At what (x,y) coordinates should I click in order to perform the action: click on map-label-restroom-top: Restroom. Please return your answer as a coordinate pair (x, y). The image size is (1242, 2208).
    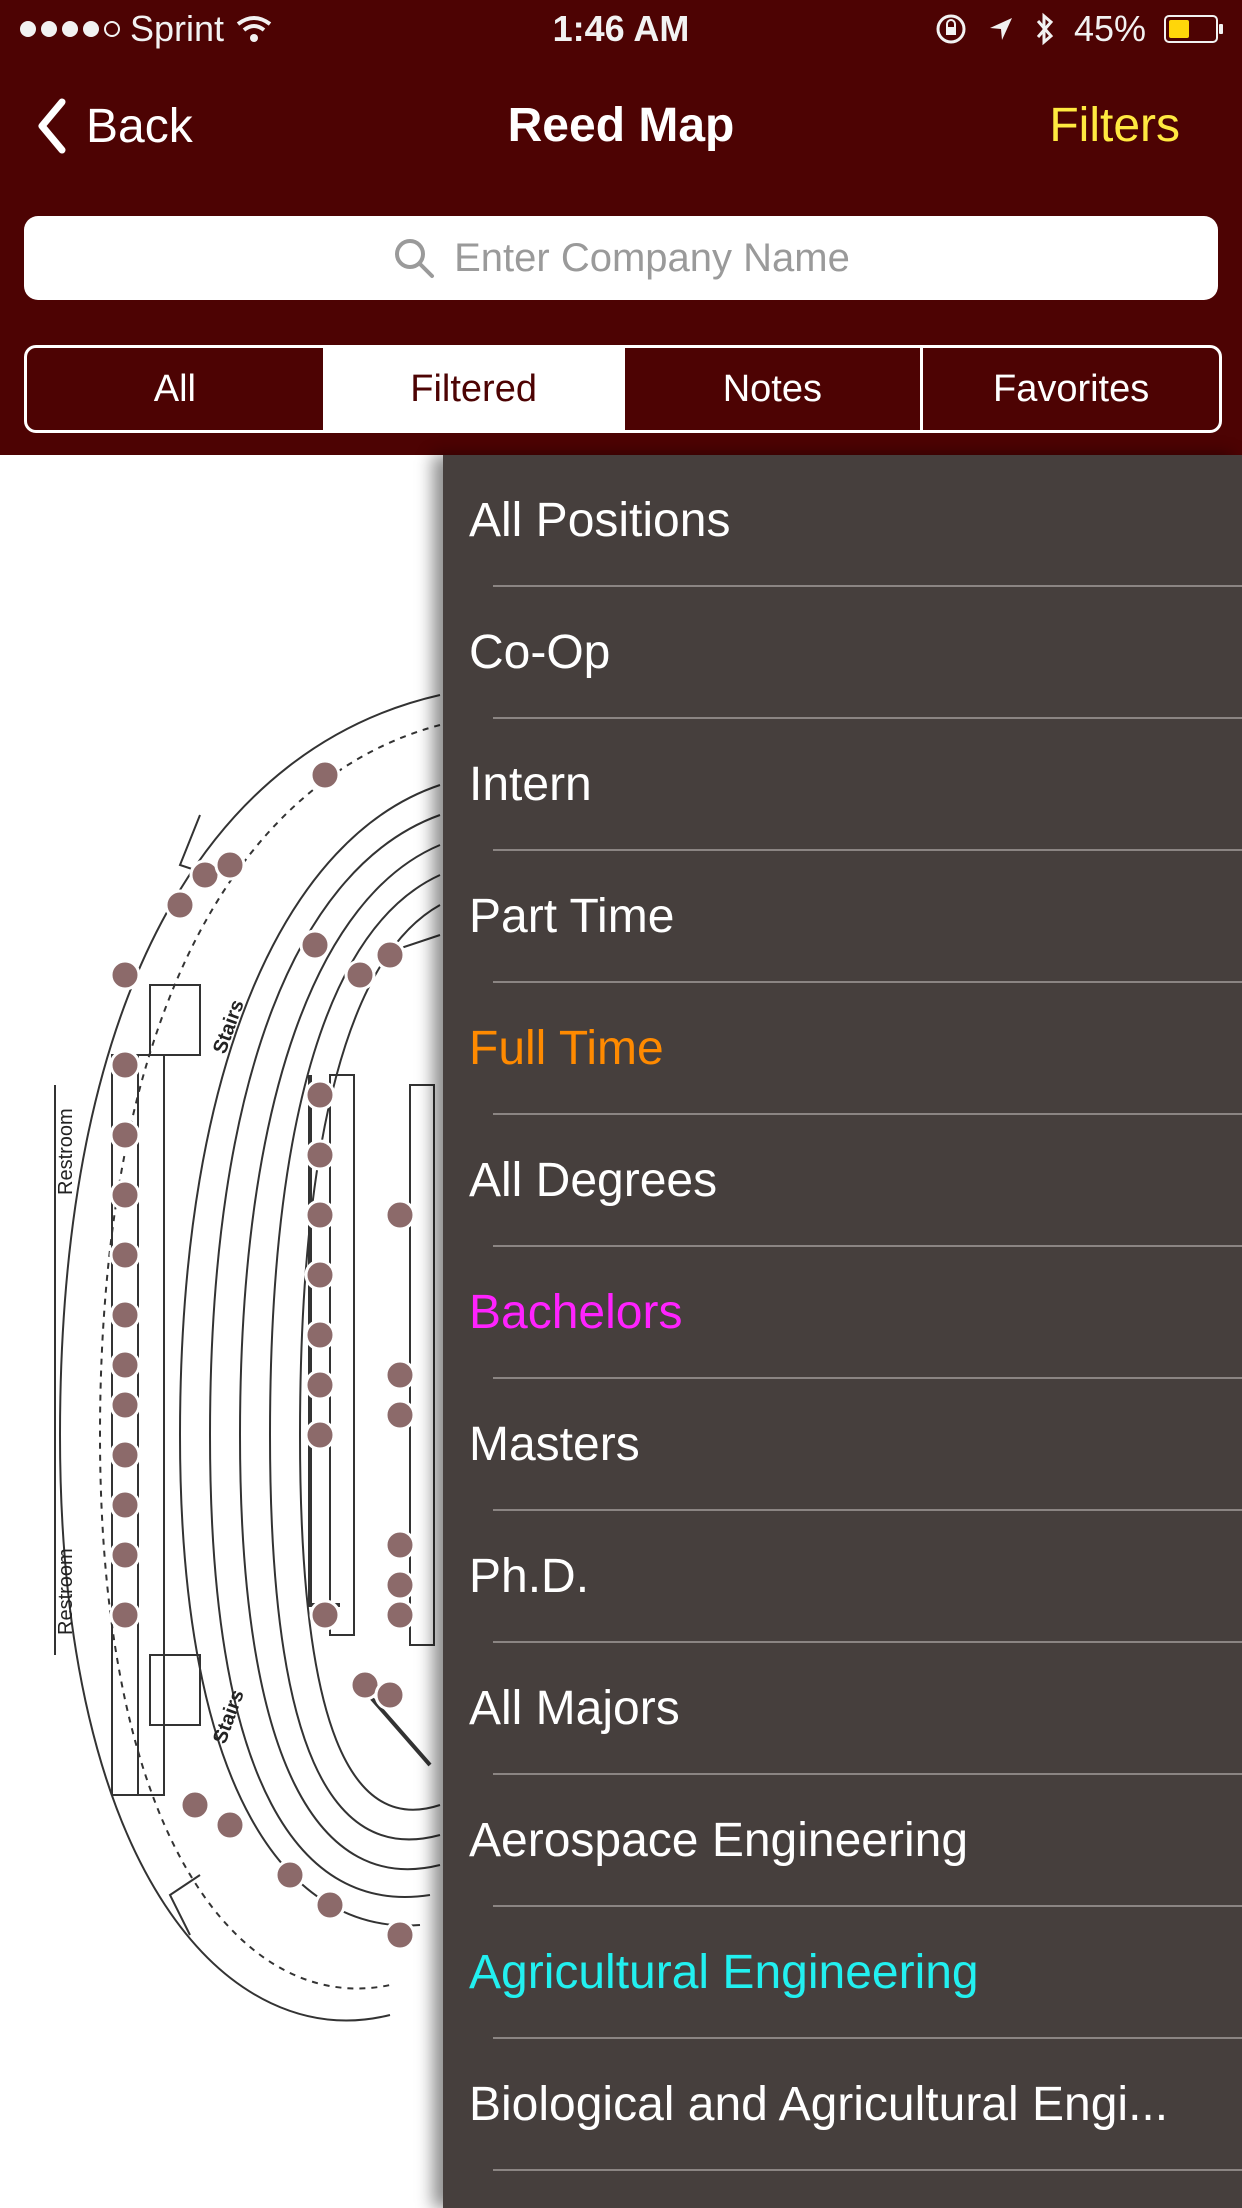
    Looking at the image, I should click on (66, 1151).